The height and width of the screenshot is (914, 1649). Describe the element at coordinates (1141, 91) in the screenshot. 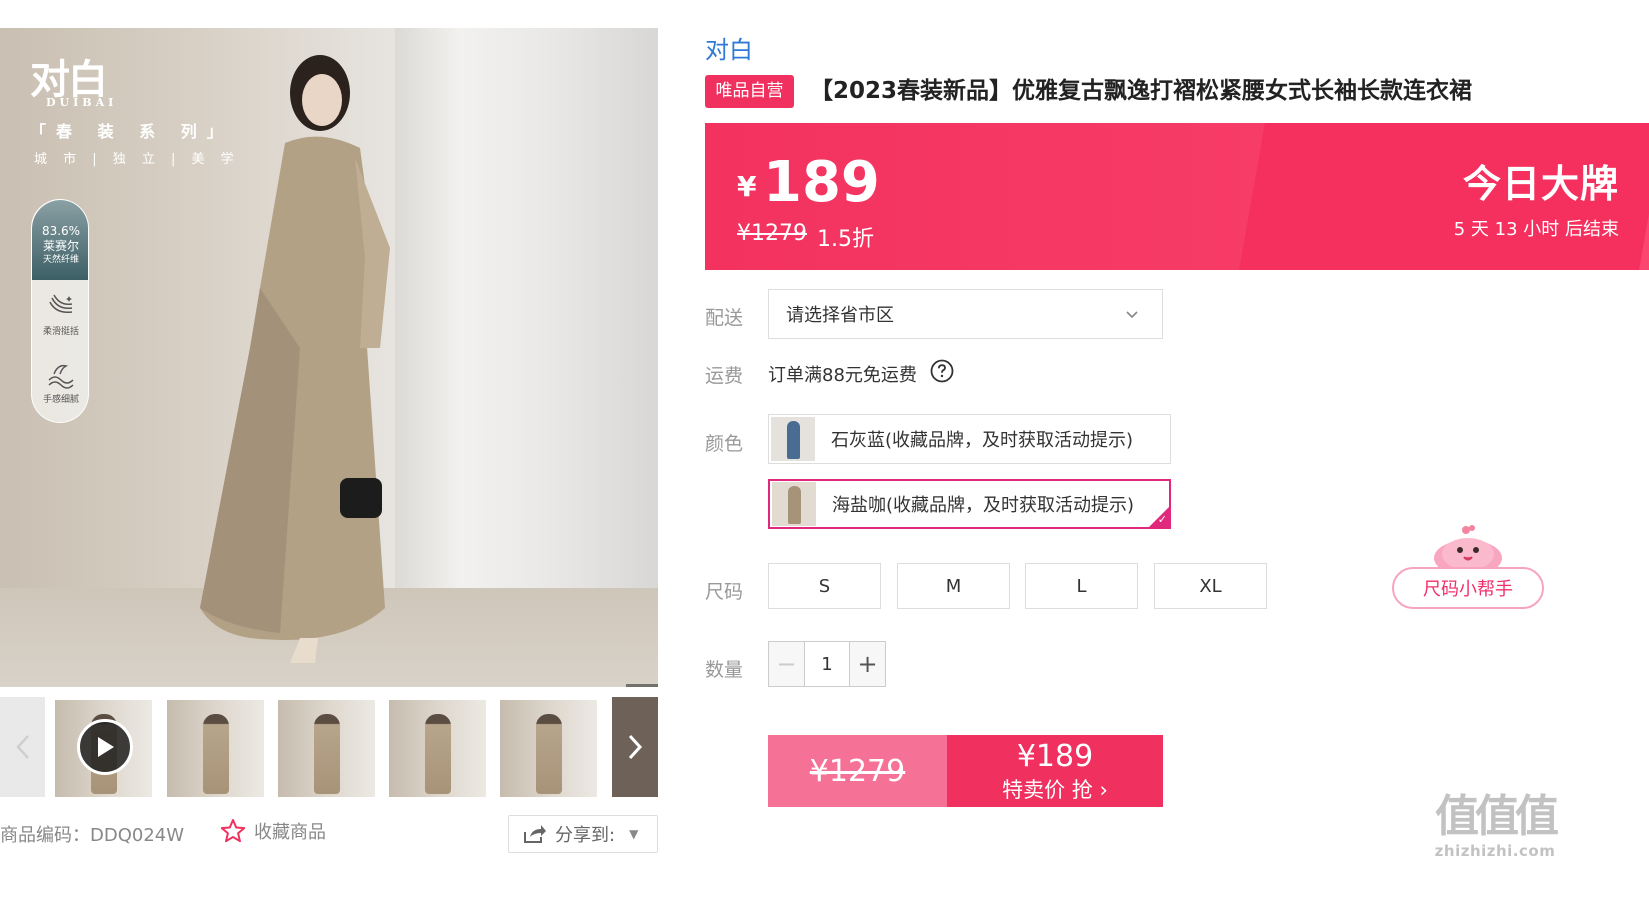

I see `product-title: 【2023春装新品】优雅复古飘逸打褶松紧腰女式长袖长款连衣裙` at that location.